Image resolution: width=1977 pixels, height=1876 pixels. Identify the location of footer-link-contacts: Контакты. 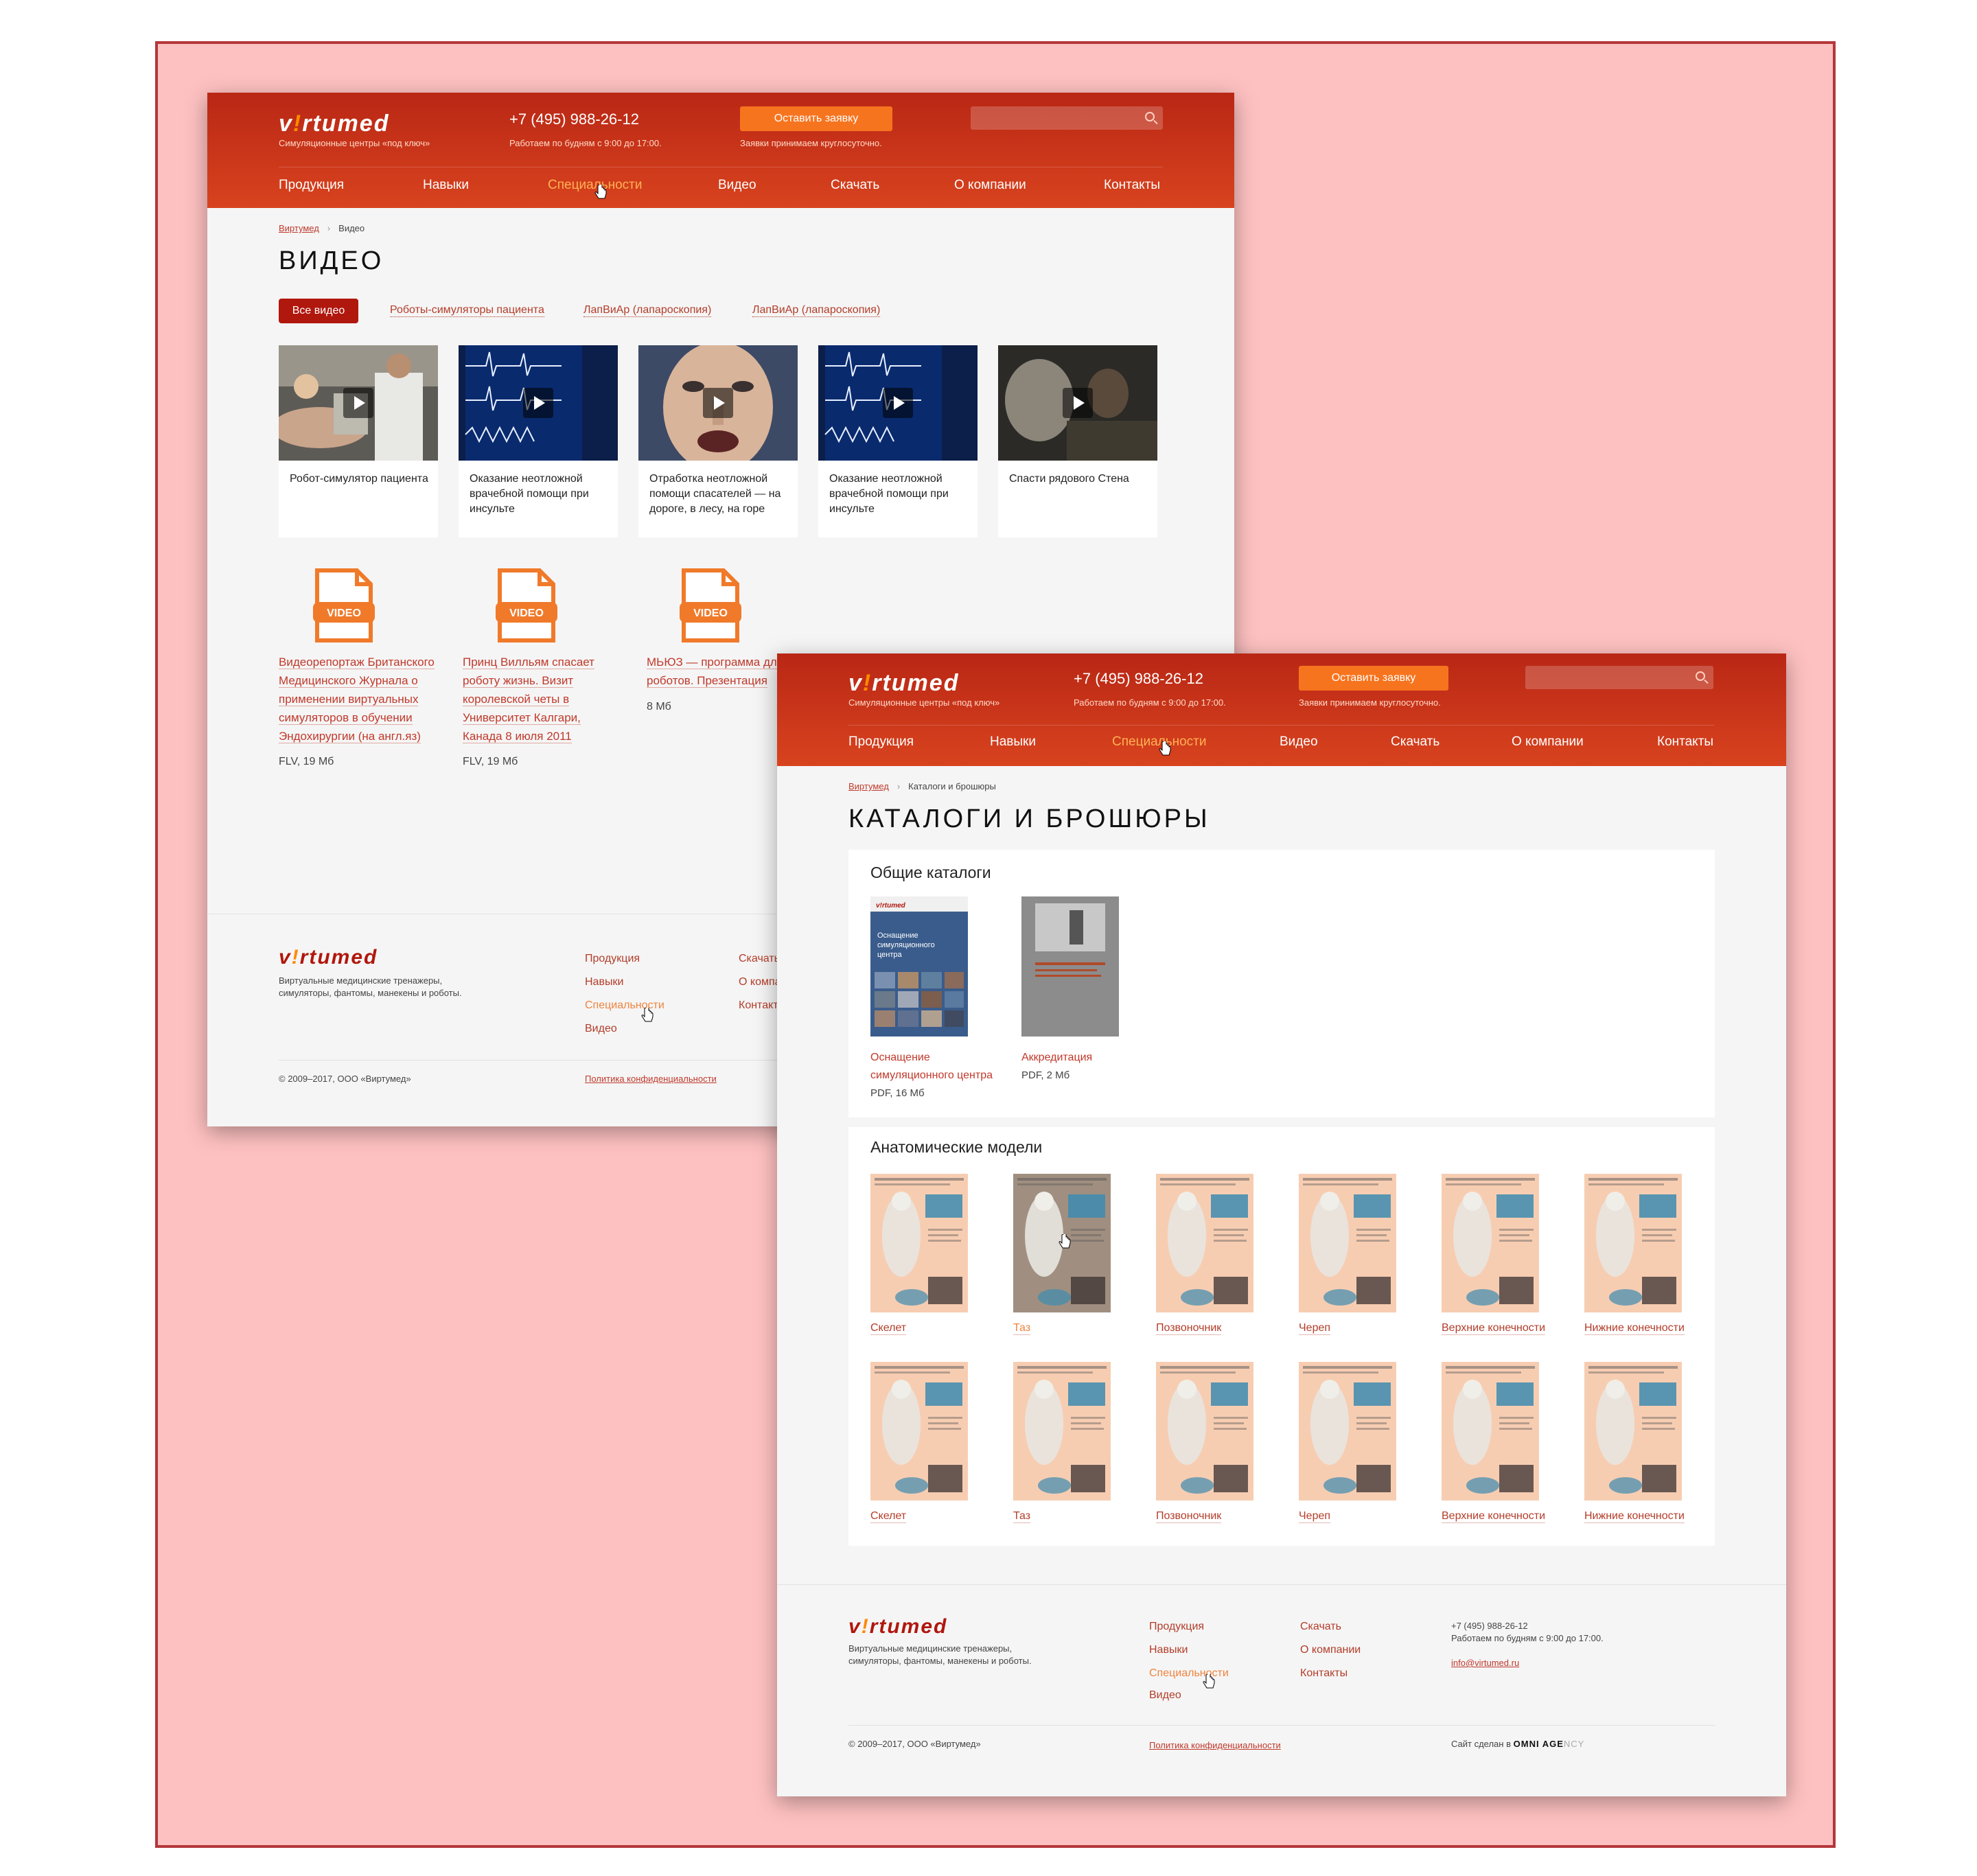
(1324, 1673).